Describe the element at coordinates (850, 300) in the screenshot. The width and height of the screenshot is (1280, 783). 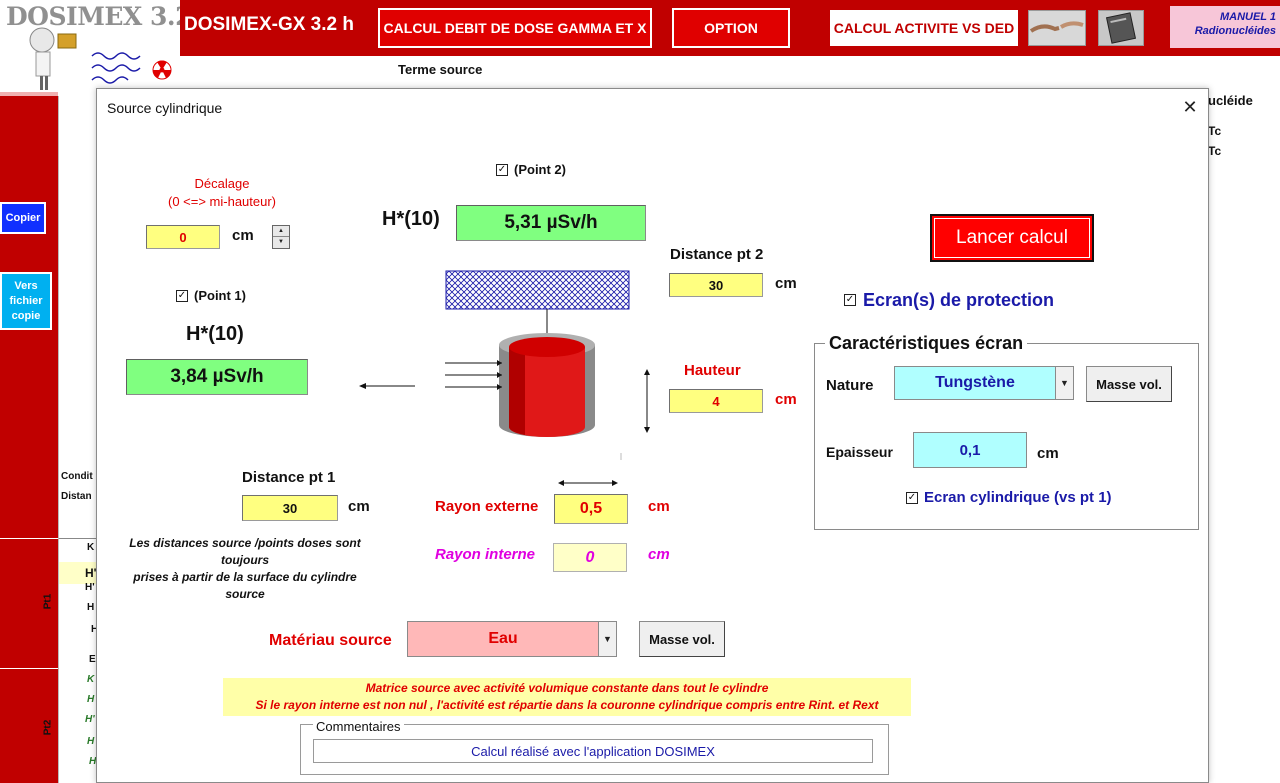
I see `ecran-protection-checkbox: ✓` at that location.